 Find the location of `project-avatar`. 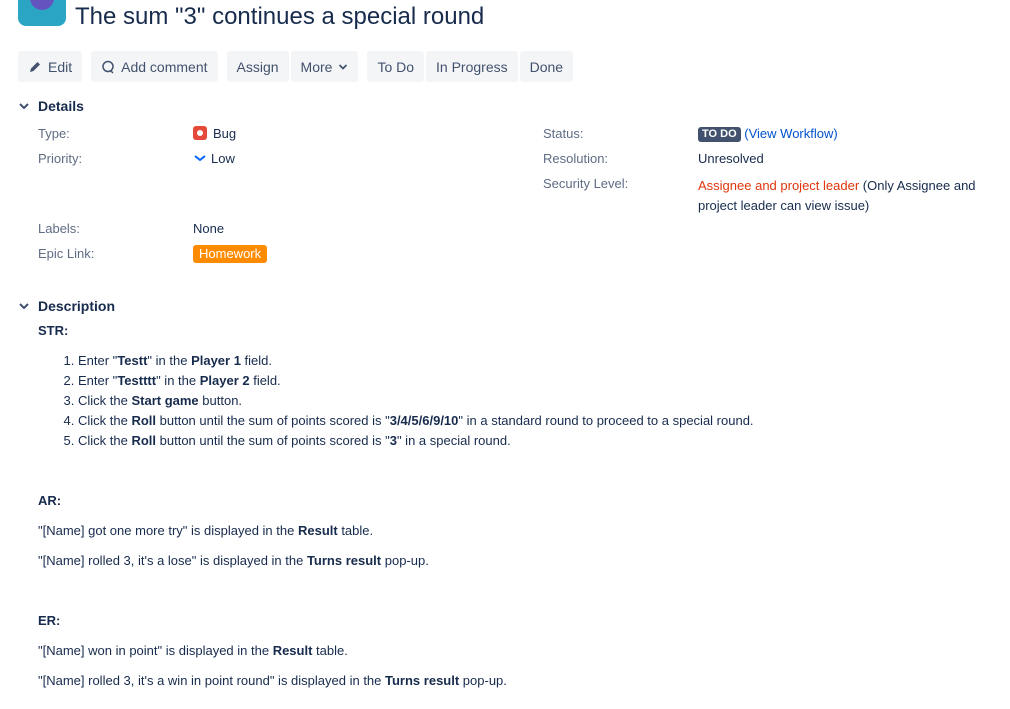

project-avatar is located at coordinates (42, 13).